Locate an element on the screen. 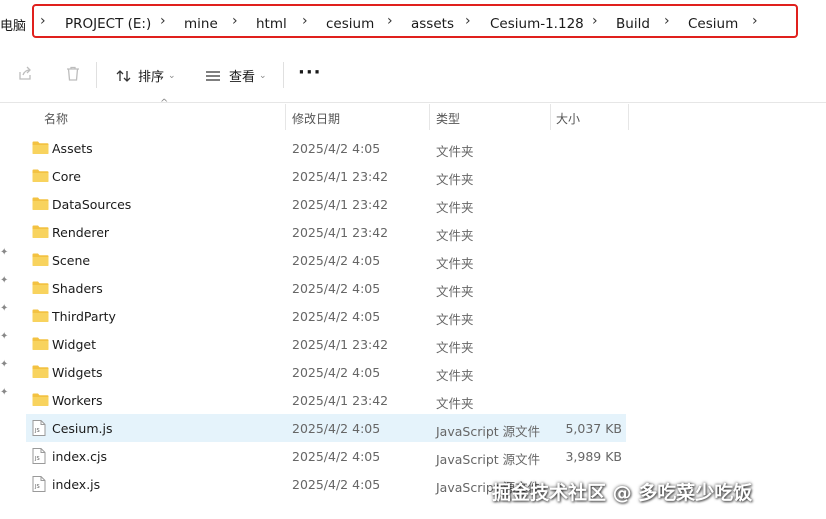 Image resolution: width=826 pixels, height=519 pixels. file-row: Widget 2025/4/1 23:42 文件夹 is located at coordinates (326, 344).